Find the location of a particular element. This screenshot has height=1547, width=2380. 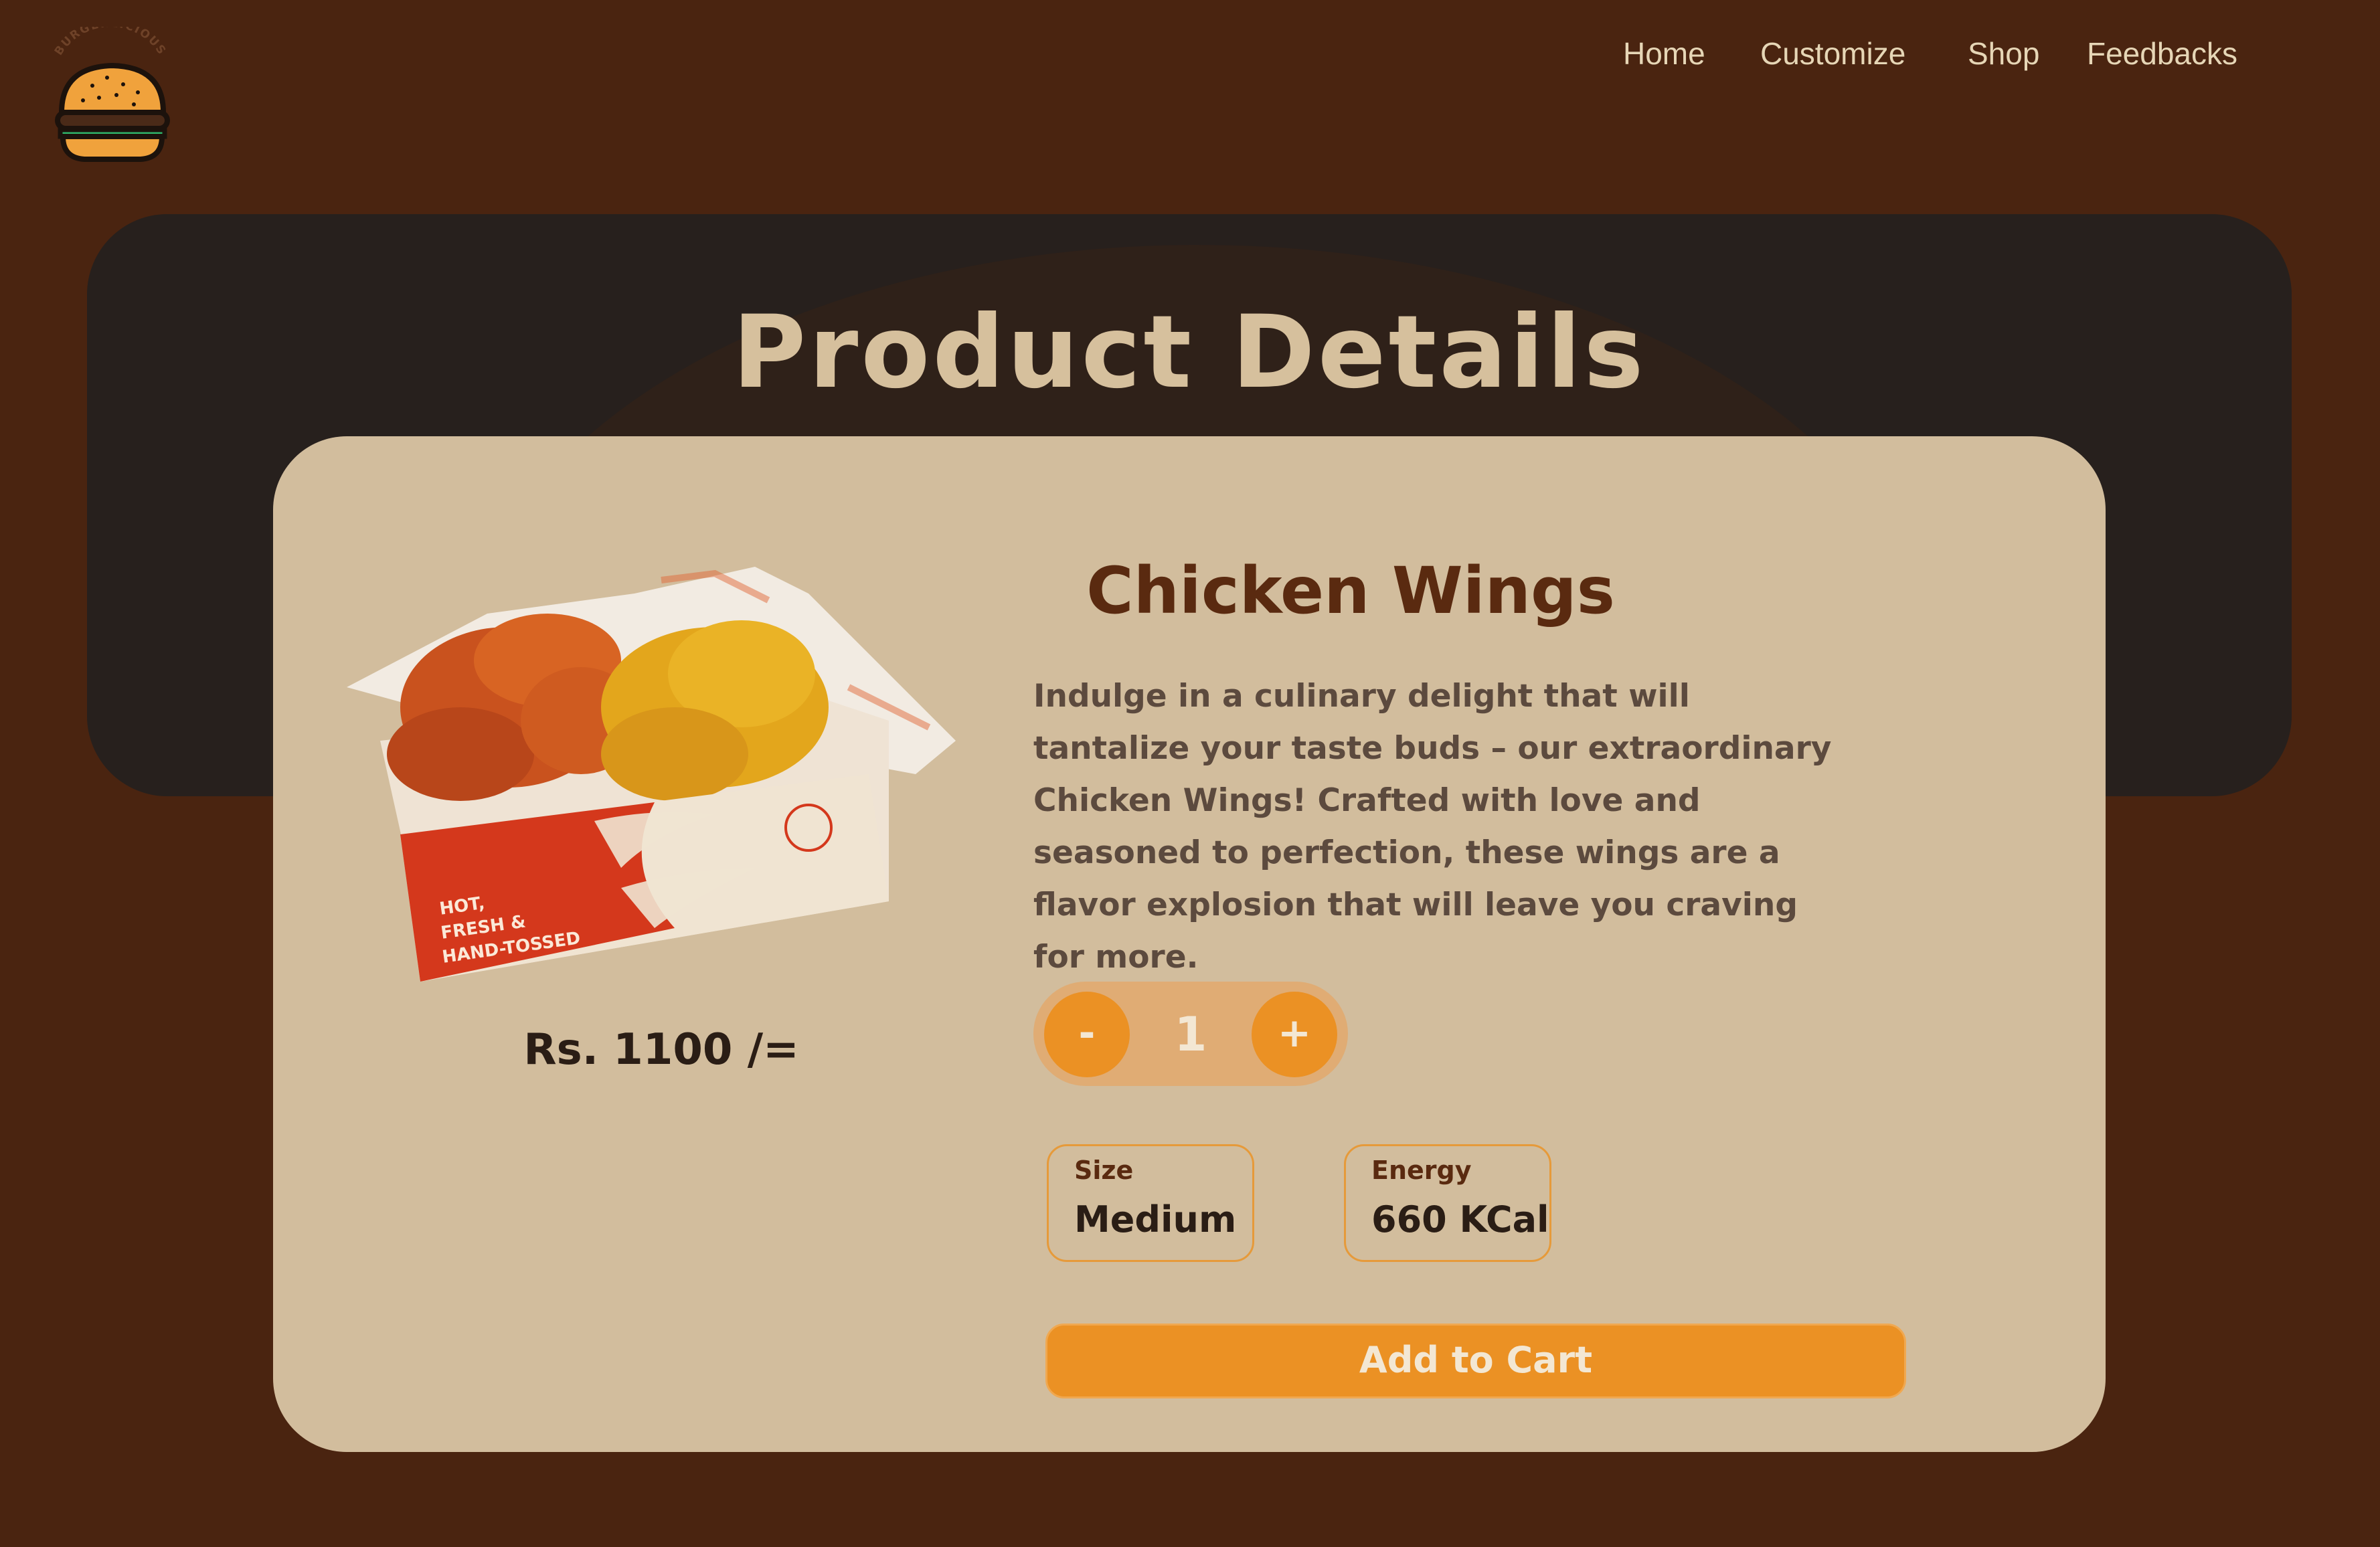

increment-button: + is located at coordinates (1295, 1034).